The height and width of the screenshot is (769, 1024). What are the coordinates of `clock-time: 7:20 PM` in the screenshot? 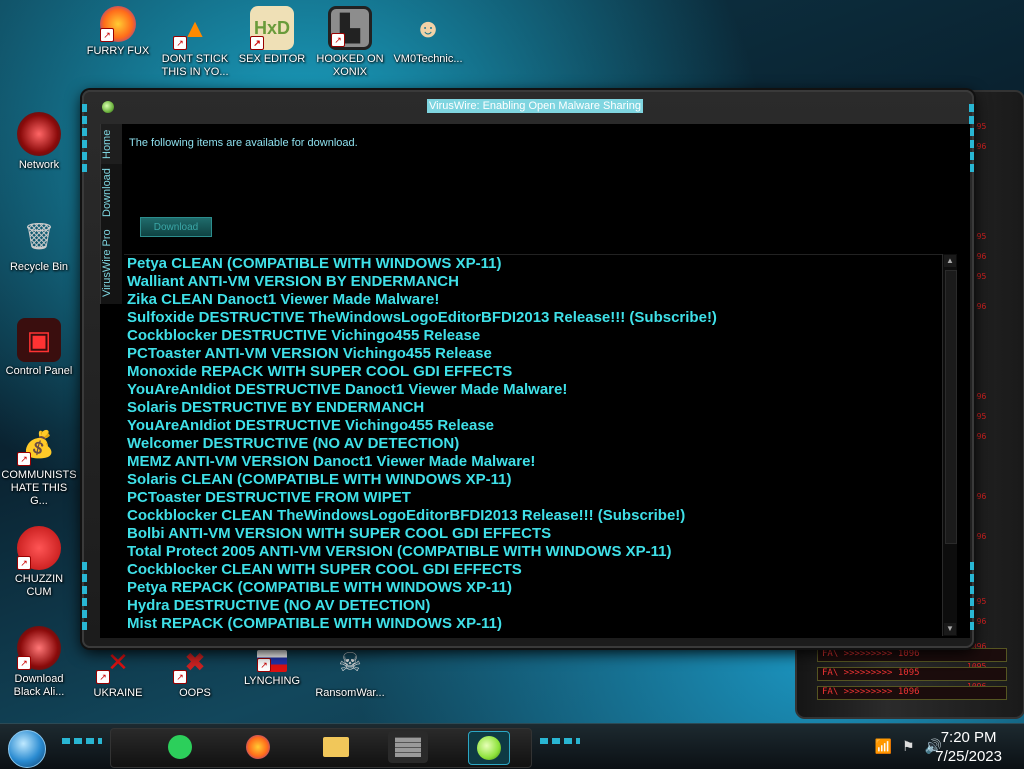 It's located at (968, 737).